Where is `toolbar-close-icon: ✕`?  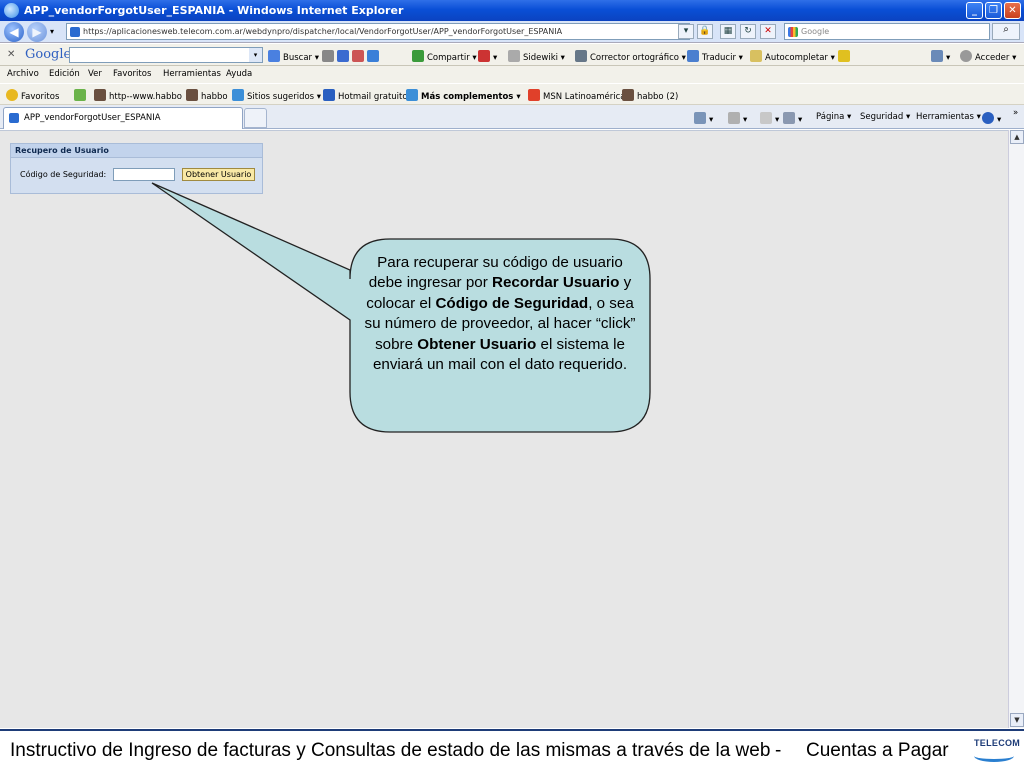
toolbar-close-icon: ✕ is located at coordinates (11, 54).